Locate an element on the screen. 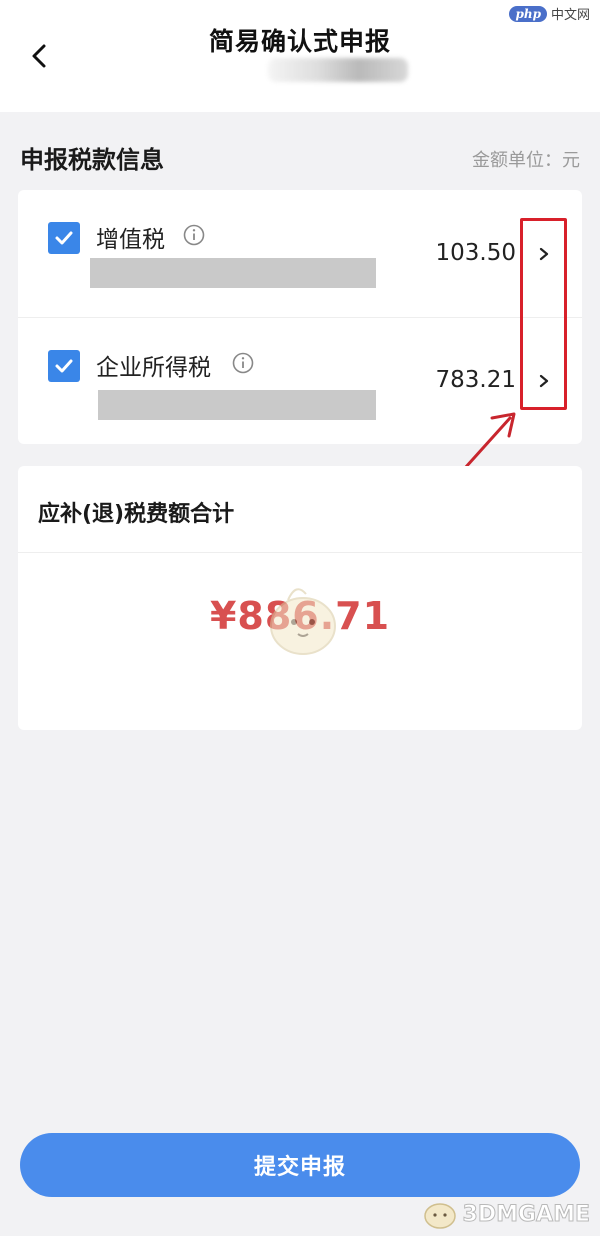  site-logo: php 中文网 is located at coordinates (549, 13).